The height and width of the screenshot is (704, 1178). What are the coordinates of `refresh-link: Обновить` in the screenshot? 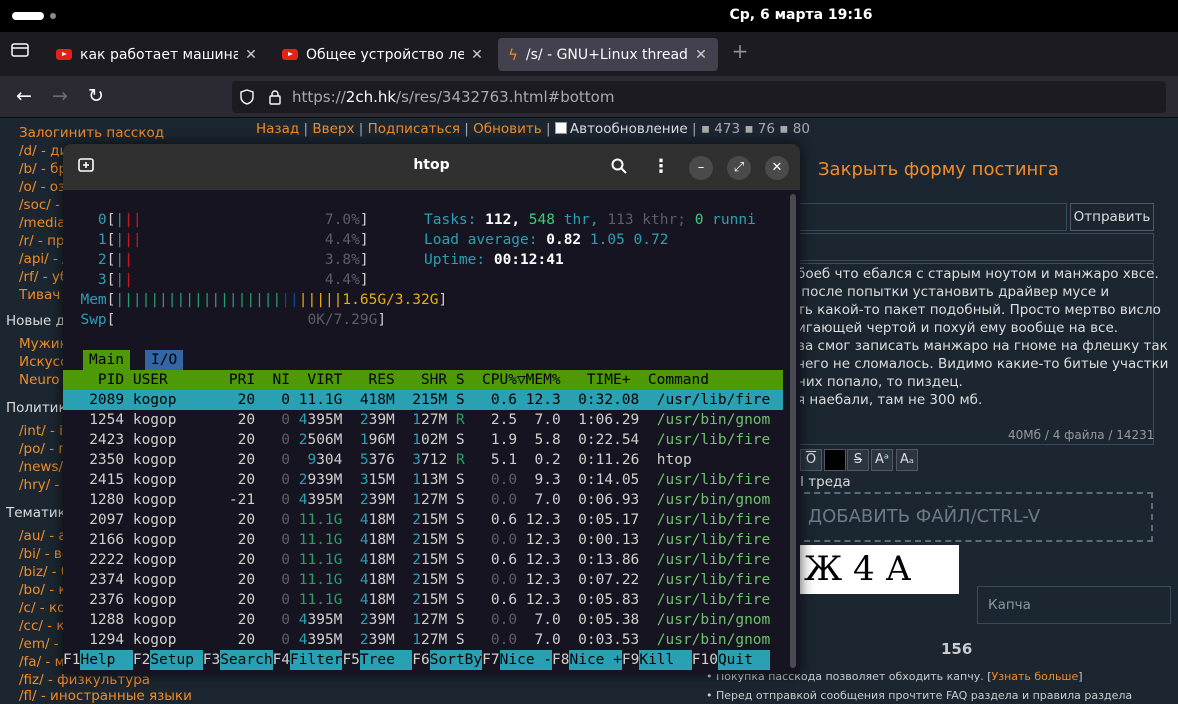 It's located at (507, 129).